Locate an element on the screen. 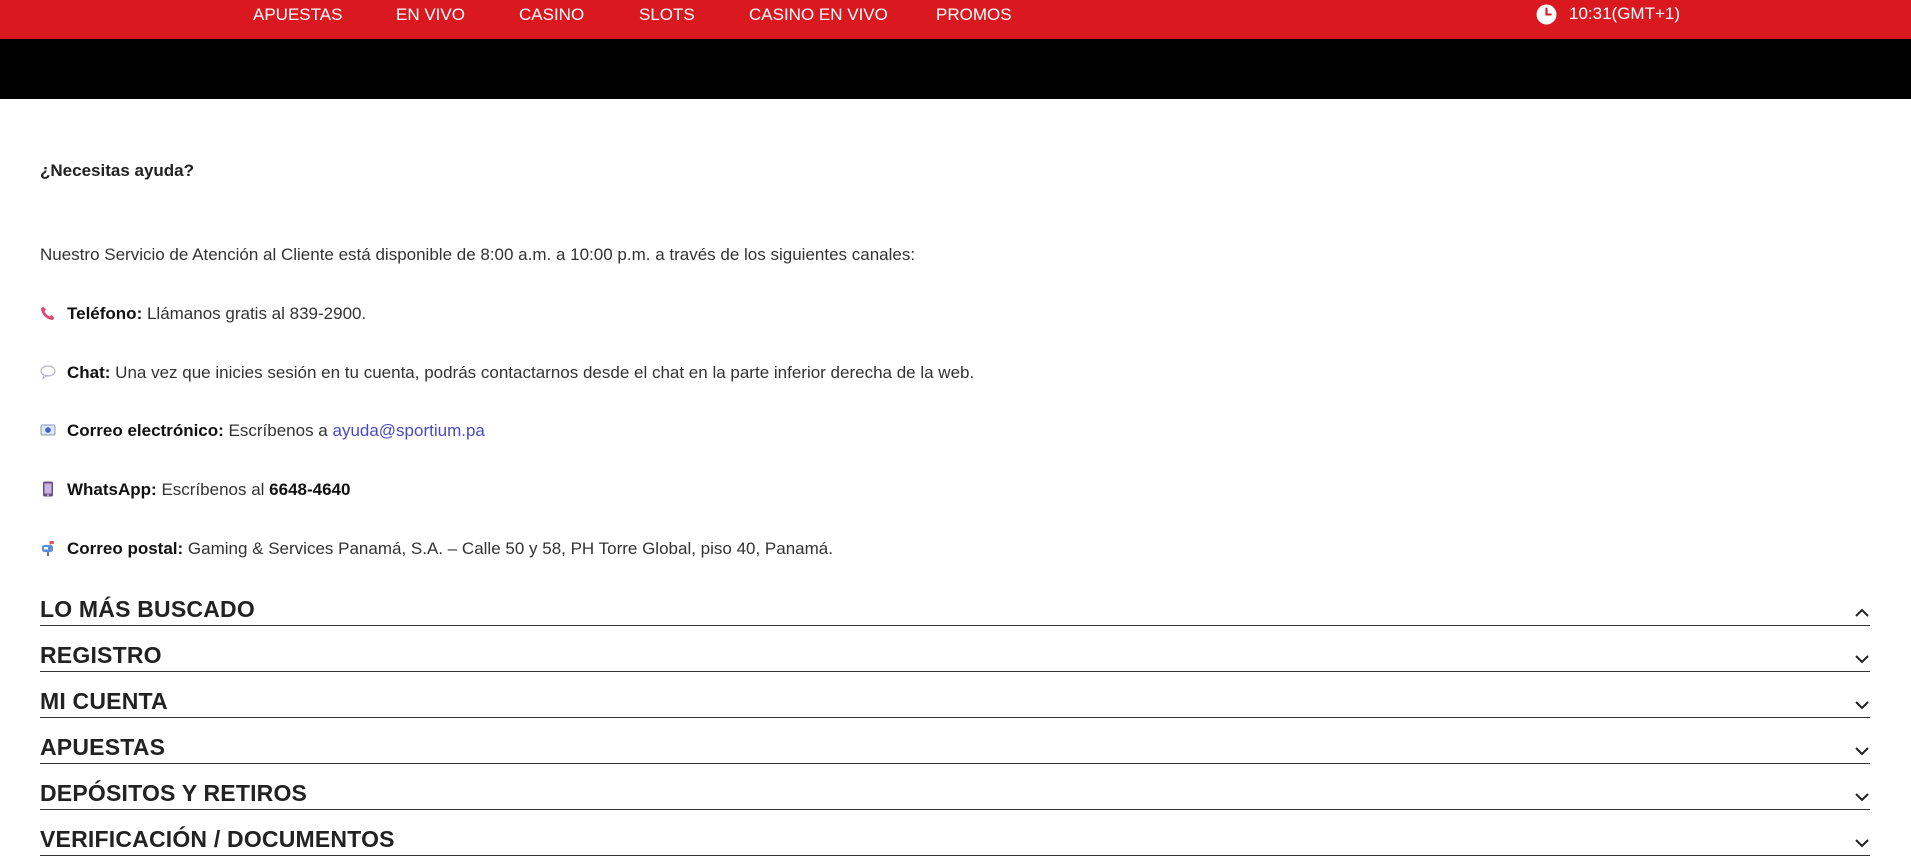 The width and height of the screenshot is (1911, 864). nav-slots: SLOTS is located at coordinates (667, 15).